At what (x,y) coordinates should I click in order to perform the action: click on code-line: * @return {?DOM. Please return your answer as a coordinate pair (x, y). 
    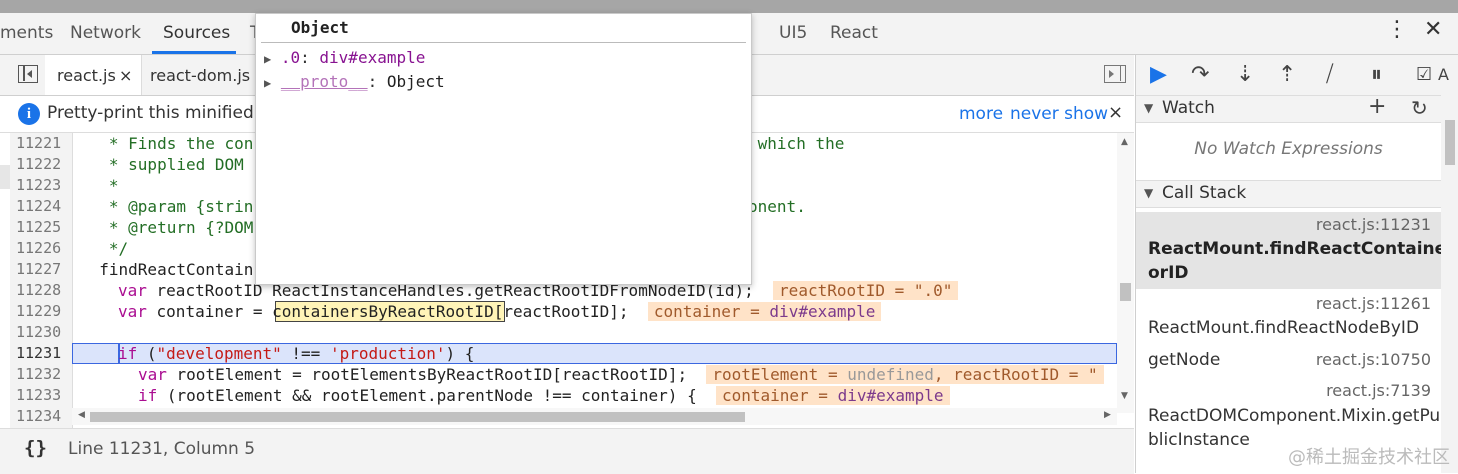
    Looking at the image, I should click on (167, 227).